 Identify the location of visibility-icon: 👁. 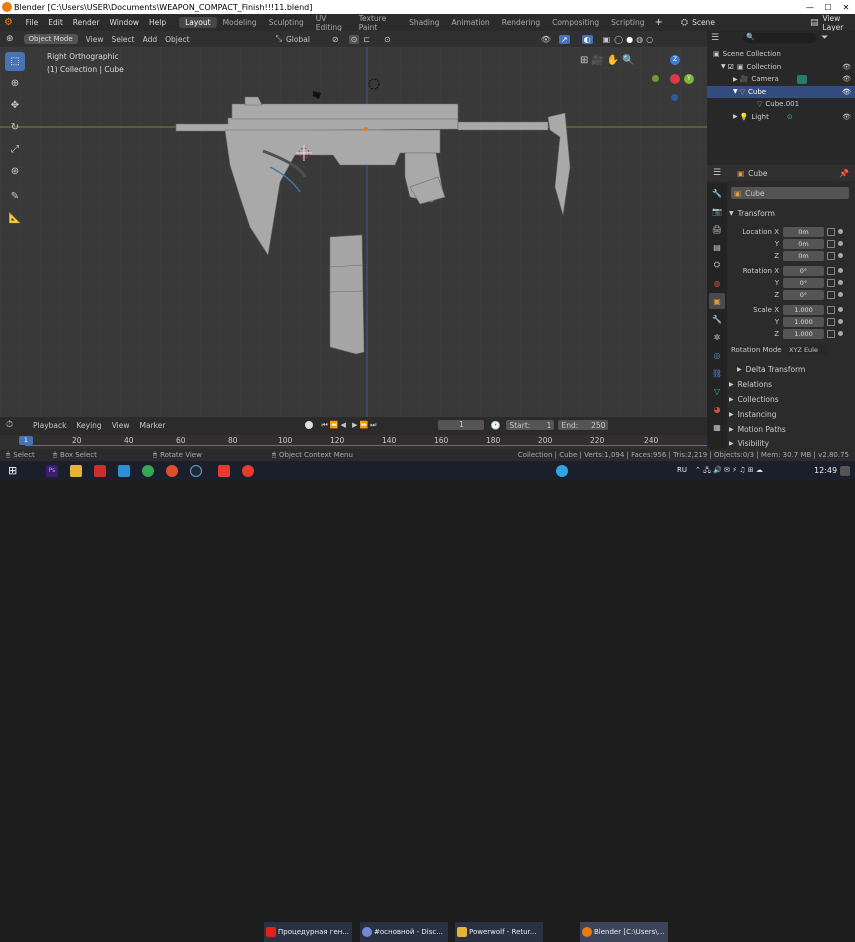
(546, 39).